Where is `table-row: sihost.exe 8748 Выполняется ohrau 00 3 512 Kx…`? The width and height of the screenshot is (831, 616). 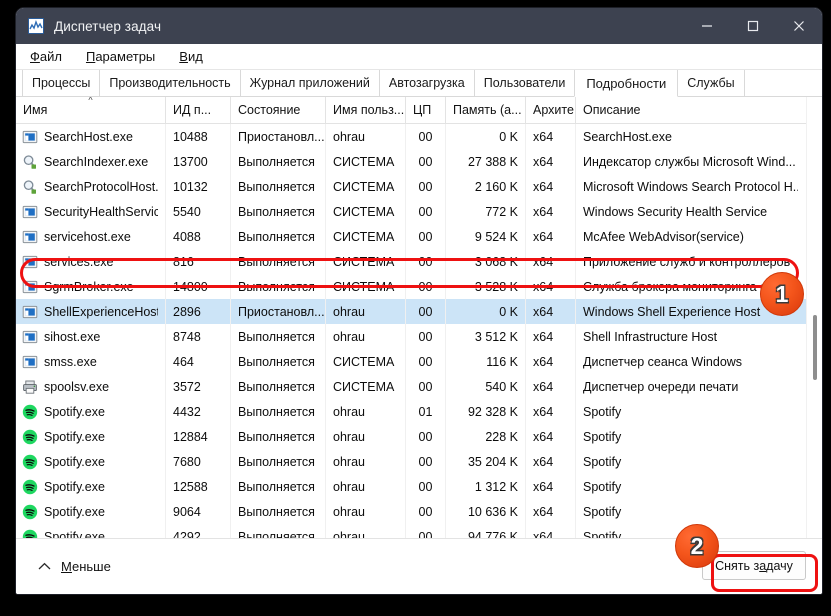
table-row: sihost.exe 8748 Выполняется ohrau 00 3 512 Kx… is located at coordinates (419, 336).